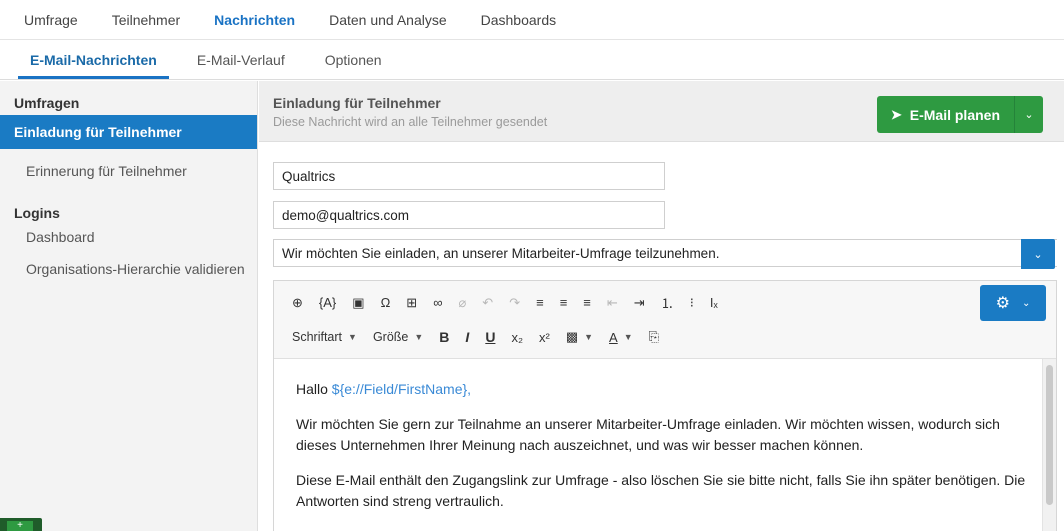  What do you see at coordinates (51, 20) in the screenshot?
I see `tab-umfrage: Umfrage` at bounding box center [51, 20].